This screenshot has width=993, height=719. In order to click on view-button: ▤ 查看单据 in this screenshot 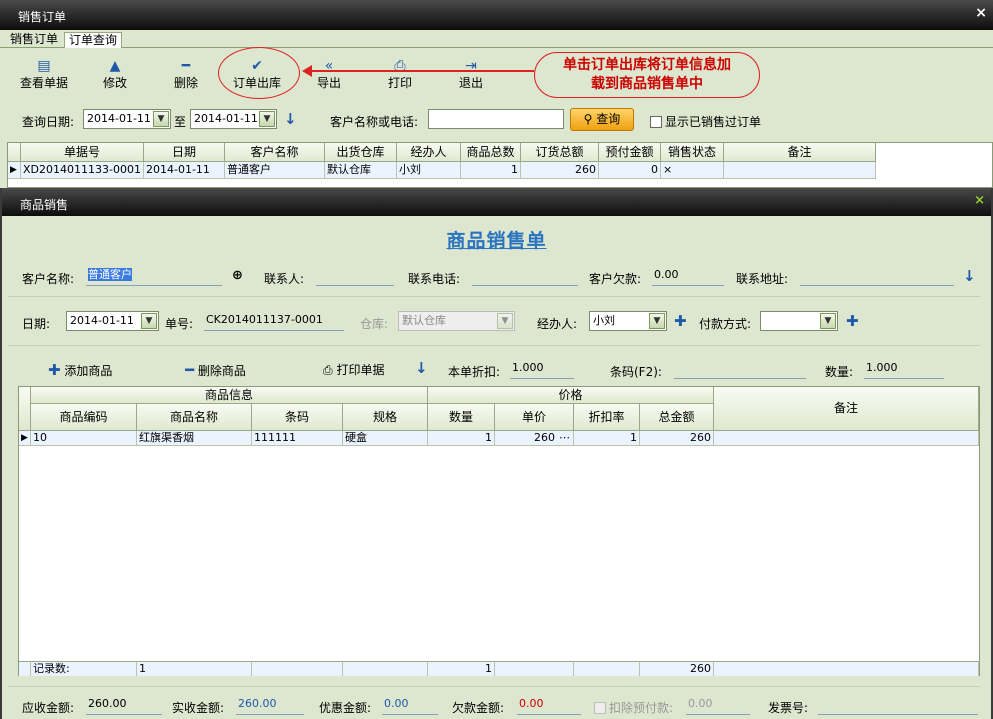, I will do `click(44, 74)`.